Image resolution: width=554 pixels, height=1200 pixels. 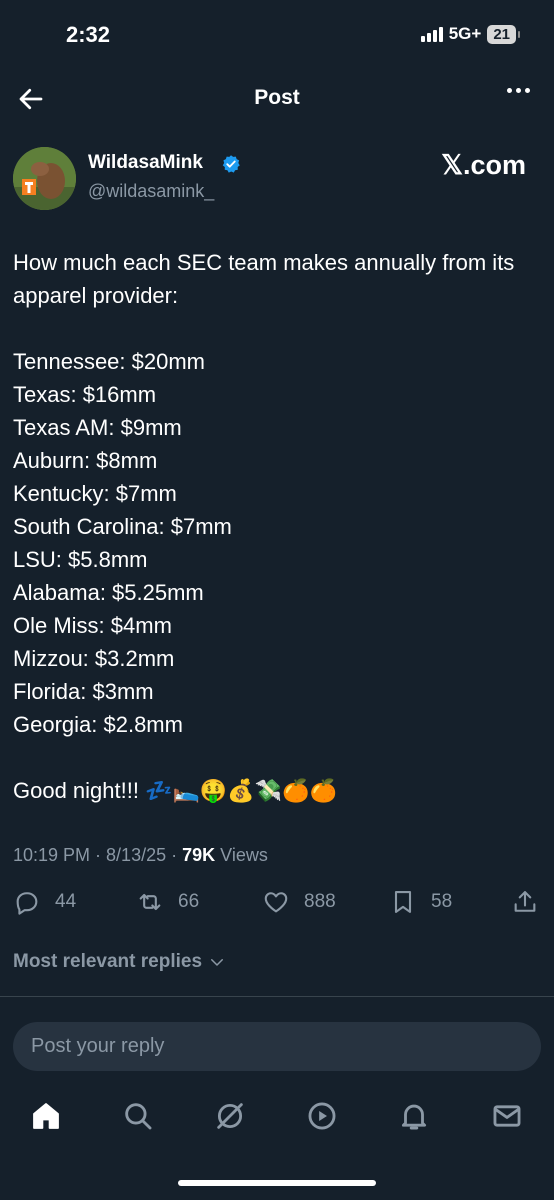 I want to click on author-handle: @wildasamink_, so click(x=151, y=191).